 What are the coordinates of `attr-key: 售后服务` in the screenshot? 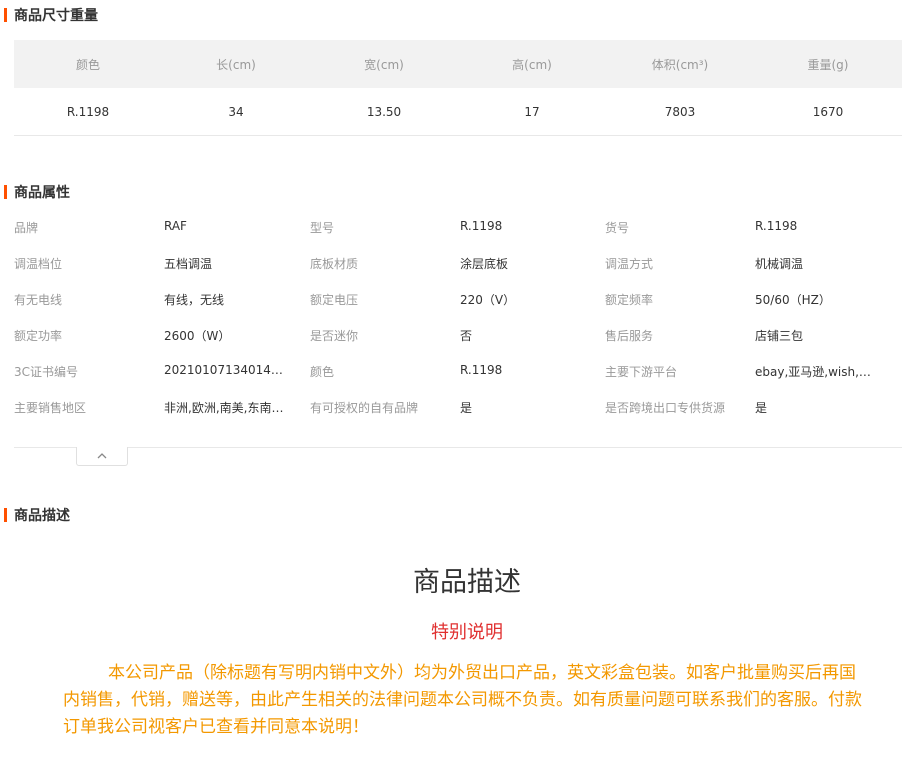 It's located at (629, 336).